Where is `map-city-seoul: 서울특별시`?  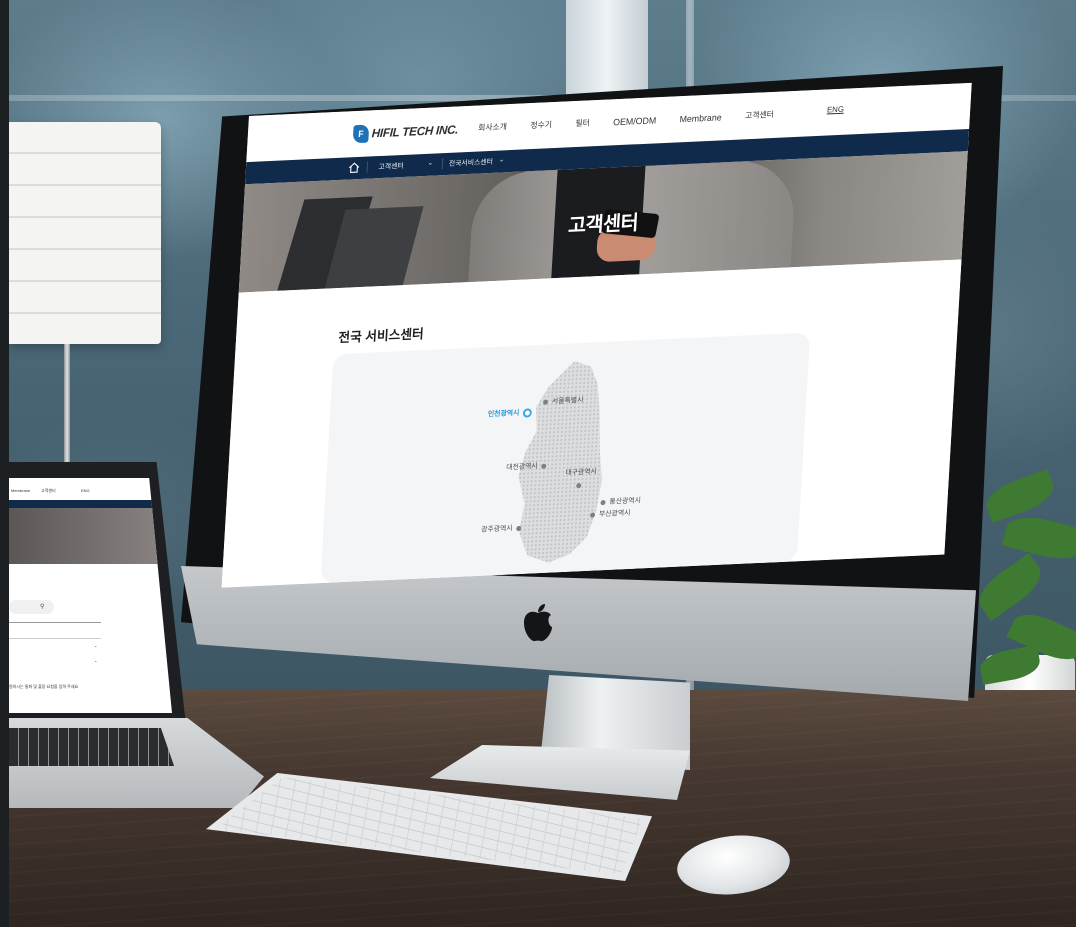
map-city-seoul: 서울특별시 is located at coordinates (563, 401).